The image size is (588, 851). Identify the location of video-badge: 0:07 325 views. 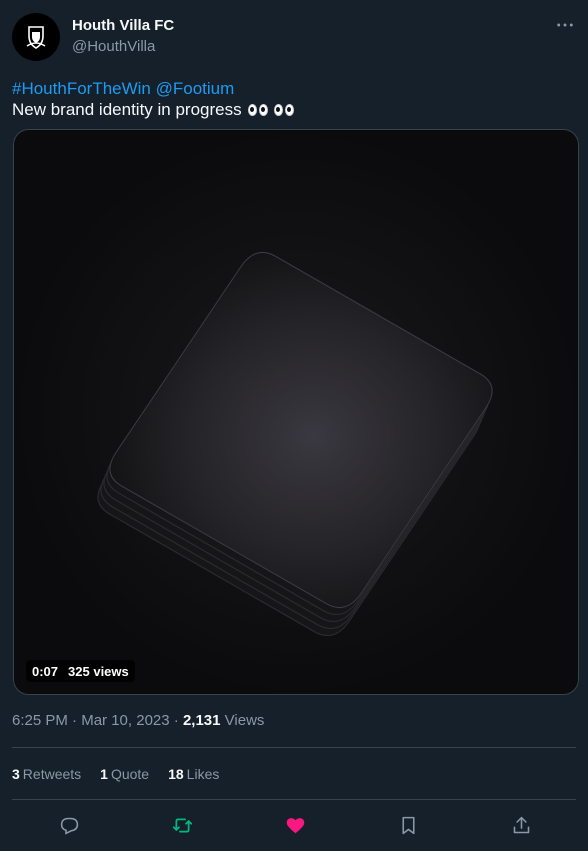
(80, 671).